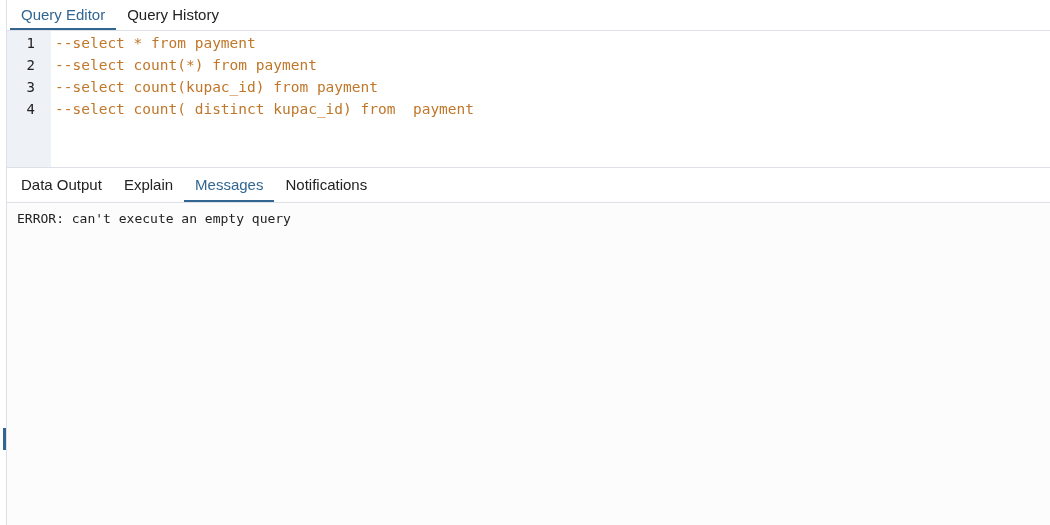  Describe the element at coordinates (186, 66) in the screenshot. I see `code-line: --select count(*) from payment` at that location.